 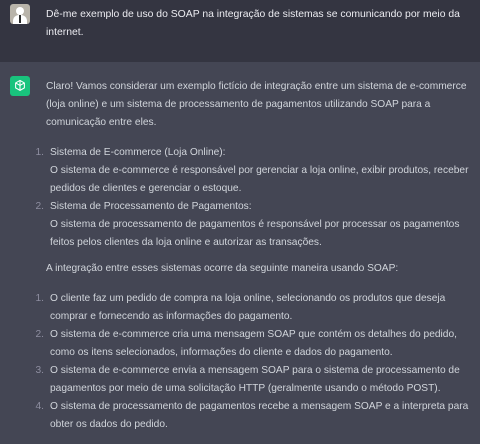 What do you see at coordinates (40, 406) in the screenshot?
I see `list-number: 4.` at bounding box center [40, 406].